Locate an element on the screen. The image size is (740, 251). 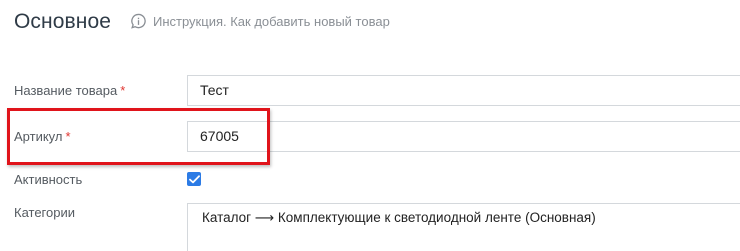
sku-label-text: Артикул is located at coordinates (38, 136).